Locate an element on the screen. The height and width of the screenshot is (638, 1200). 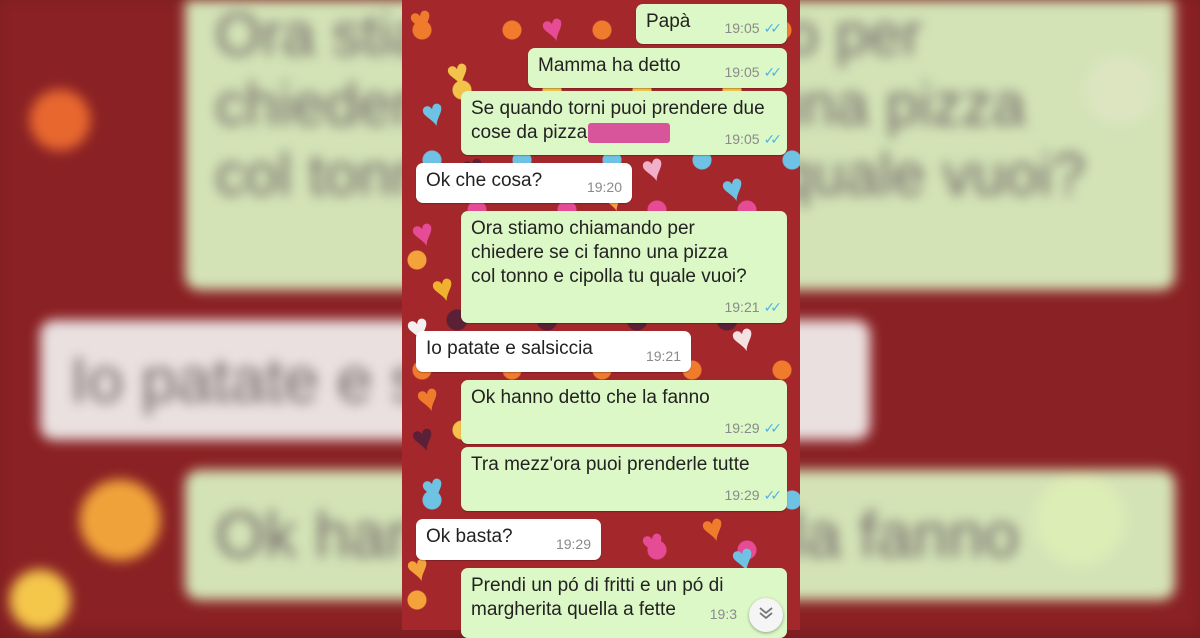
message-meta: 19:21 ✓✓ is located at coordinates (753, 307).